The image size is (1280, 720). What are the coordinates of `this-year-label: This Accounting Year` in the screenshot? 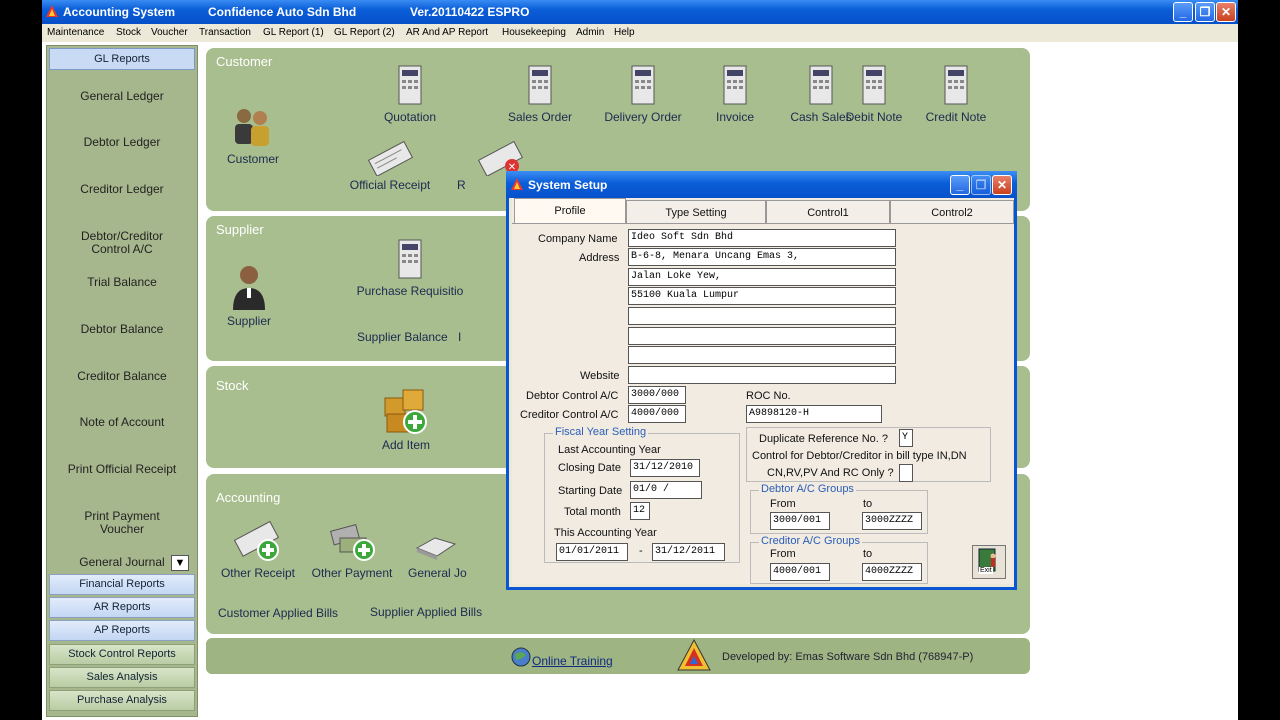 It's located at (605, 533).